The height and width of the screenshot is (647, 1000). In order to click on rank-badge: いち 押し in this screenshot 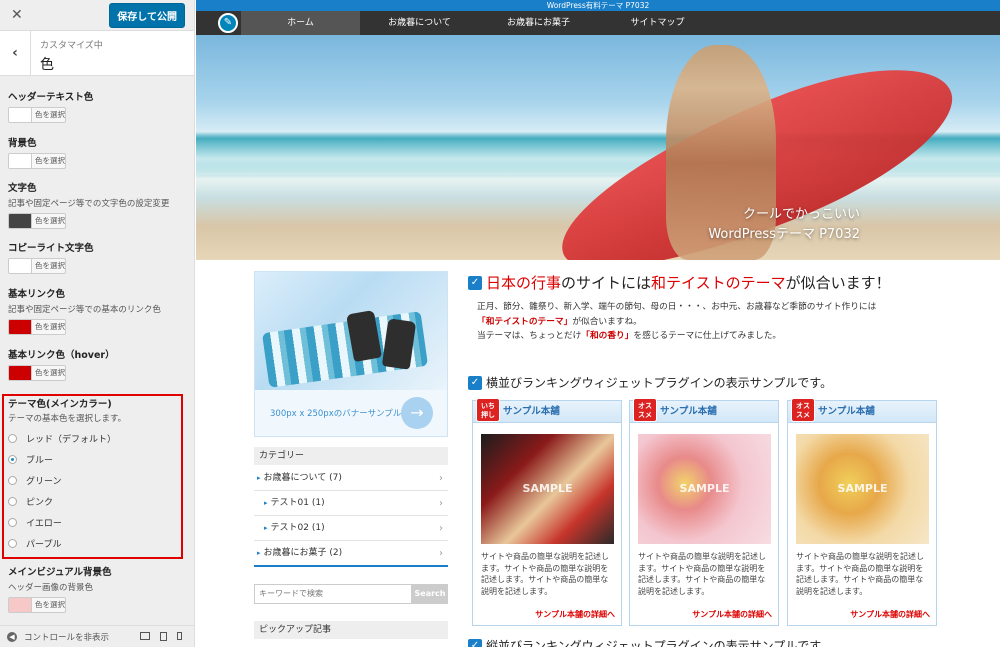, I will do `click(488, 410)`.